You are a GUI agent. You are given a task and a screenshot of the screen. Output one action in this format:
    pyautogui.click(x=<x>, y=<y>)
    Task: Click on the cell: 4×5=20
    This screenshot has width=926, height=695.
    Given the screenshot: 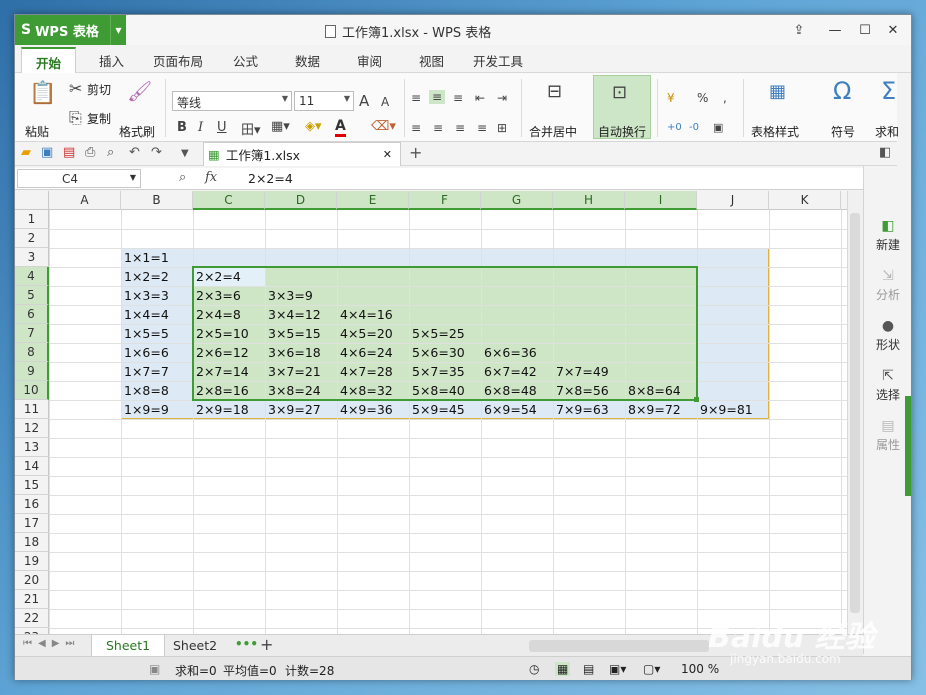 What is the action you would take?
    pyautogui.click(x=365, y=333)
    